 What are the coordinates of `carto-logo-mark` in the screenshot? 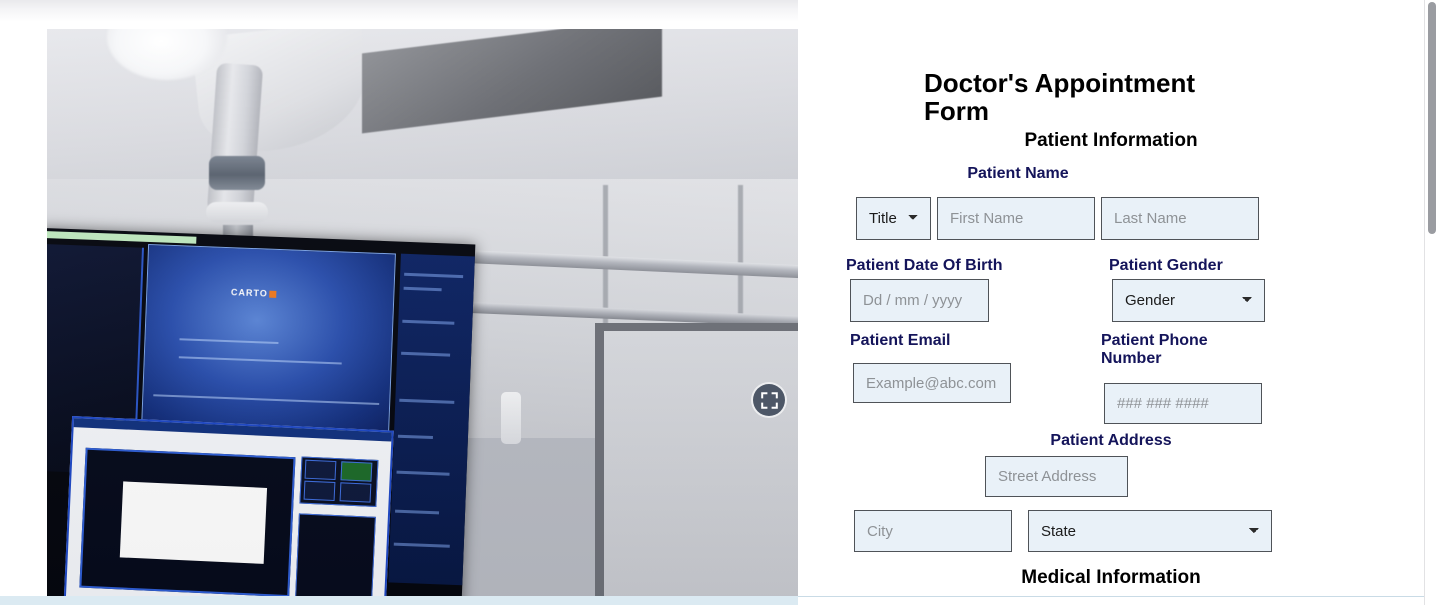 It's located at (273, 294).